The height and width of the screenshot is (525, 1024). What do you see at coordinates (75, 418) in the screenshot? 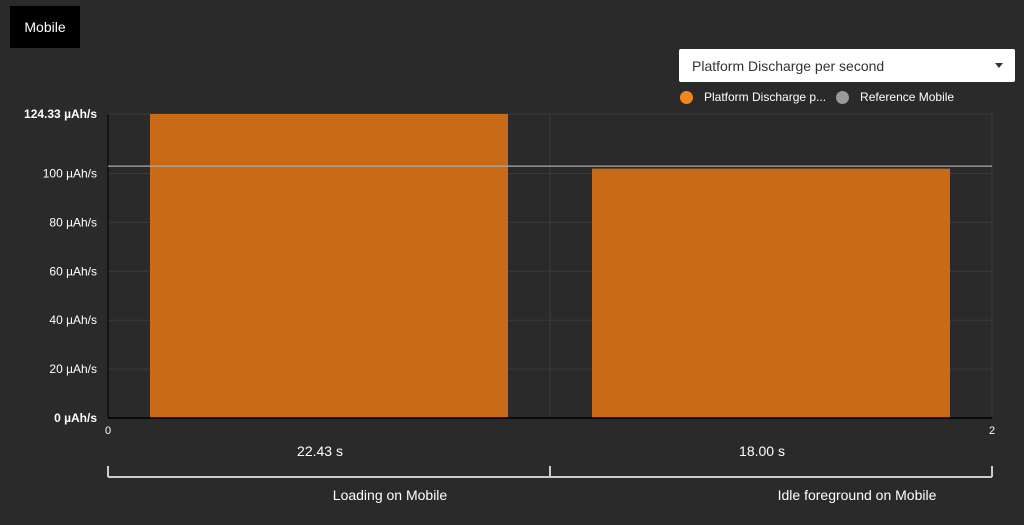
I see `y-tick-label: 0 µAh/s` at bounding box center [75, 418].